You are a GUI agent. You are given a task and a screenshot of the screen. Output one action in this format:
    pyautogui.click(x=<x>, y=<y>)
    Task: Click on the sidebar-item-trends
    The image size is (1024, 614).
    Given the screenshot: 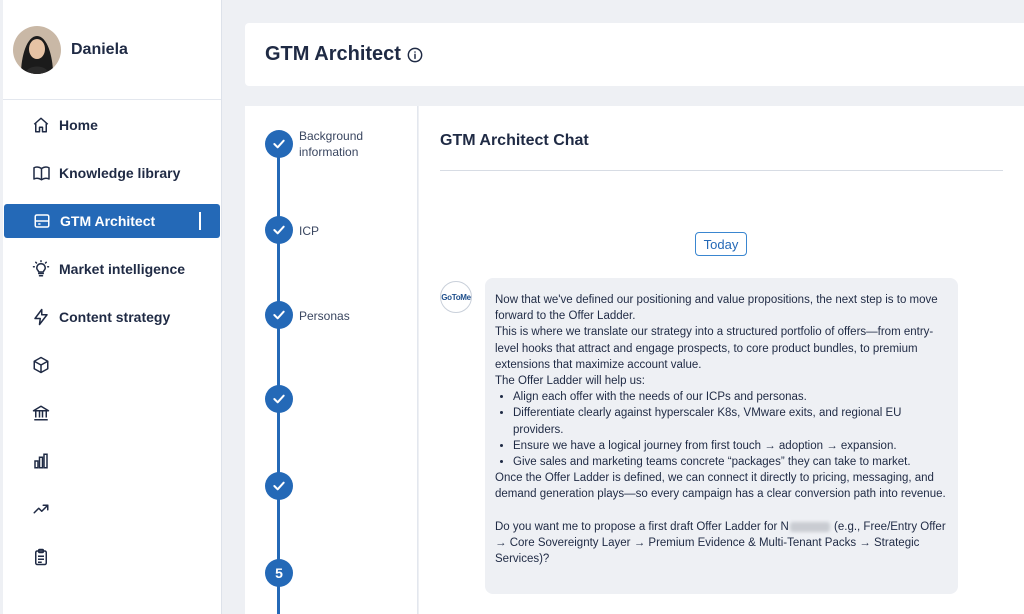 What is the action you would take?
    pyautogui.click(x=112, y=509)
    